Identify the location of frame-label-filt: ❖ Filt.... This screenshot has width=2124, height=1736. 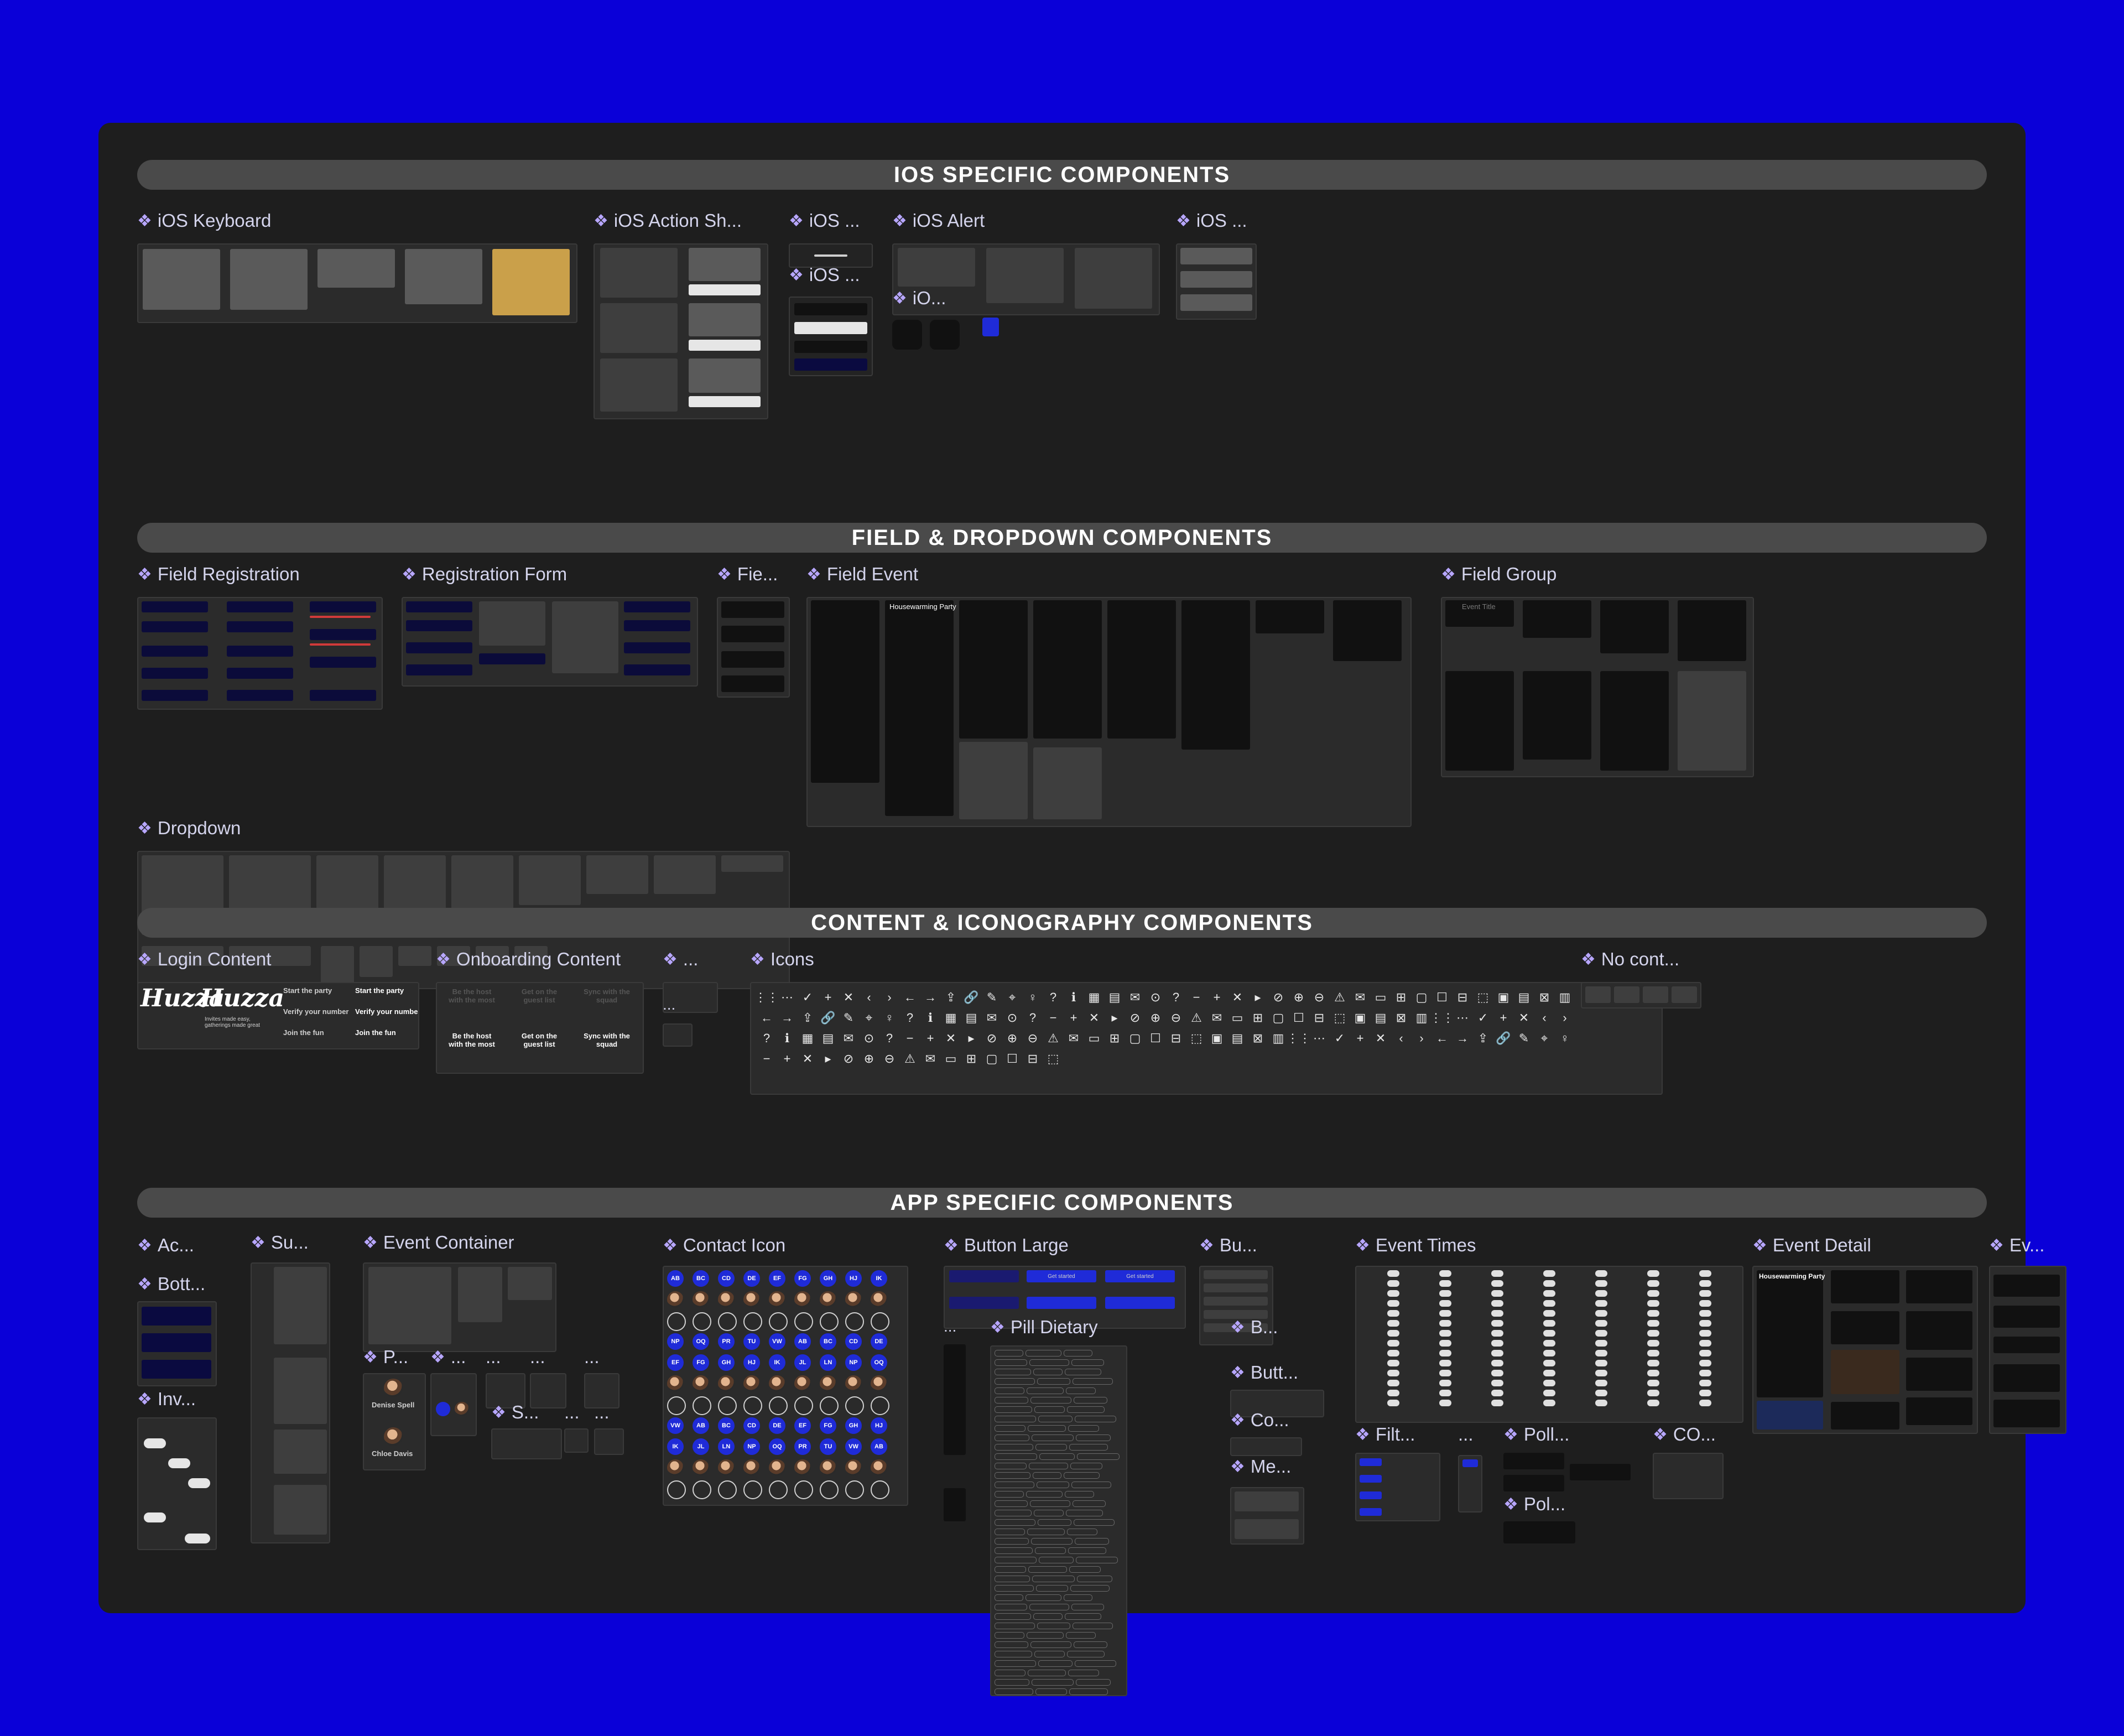
(1385, 1434).